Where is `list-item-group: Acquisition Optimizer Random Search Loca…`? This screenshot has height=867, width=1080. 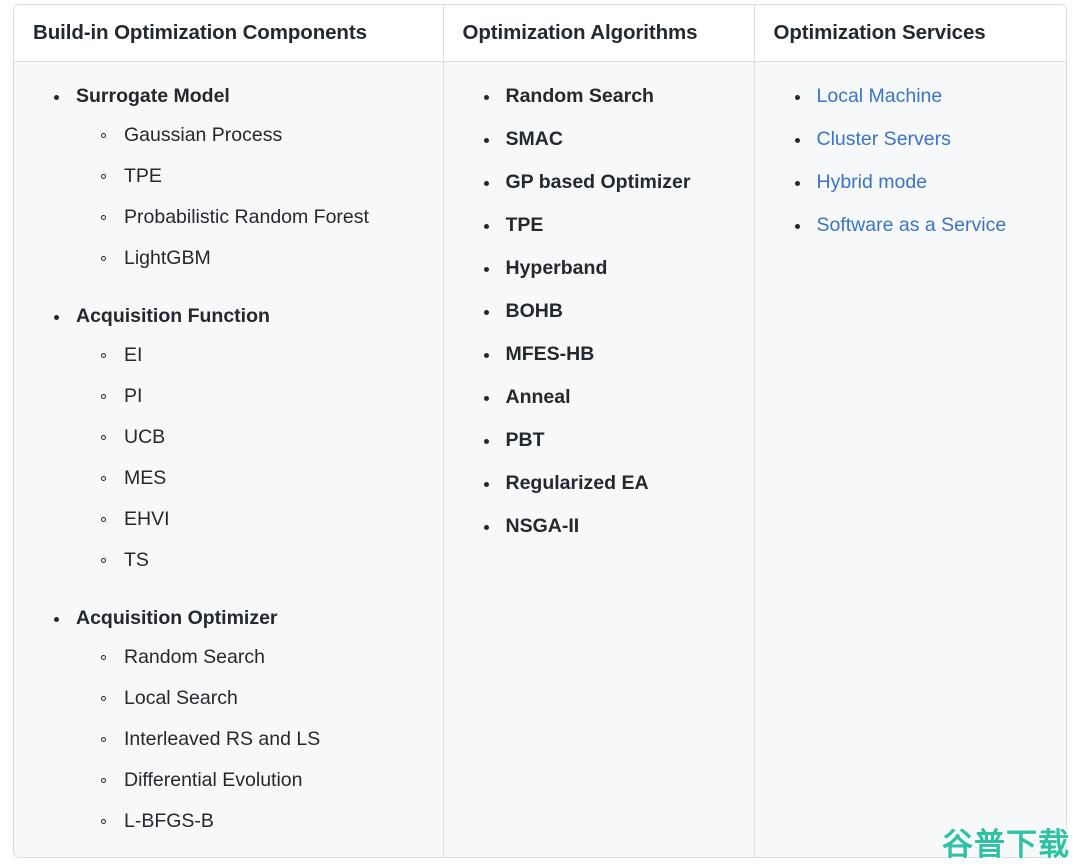 list-item-group: Acquisition Optimizer Random Search Loca… is located at coordinates (241, 722).